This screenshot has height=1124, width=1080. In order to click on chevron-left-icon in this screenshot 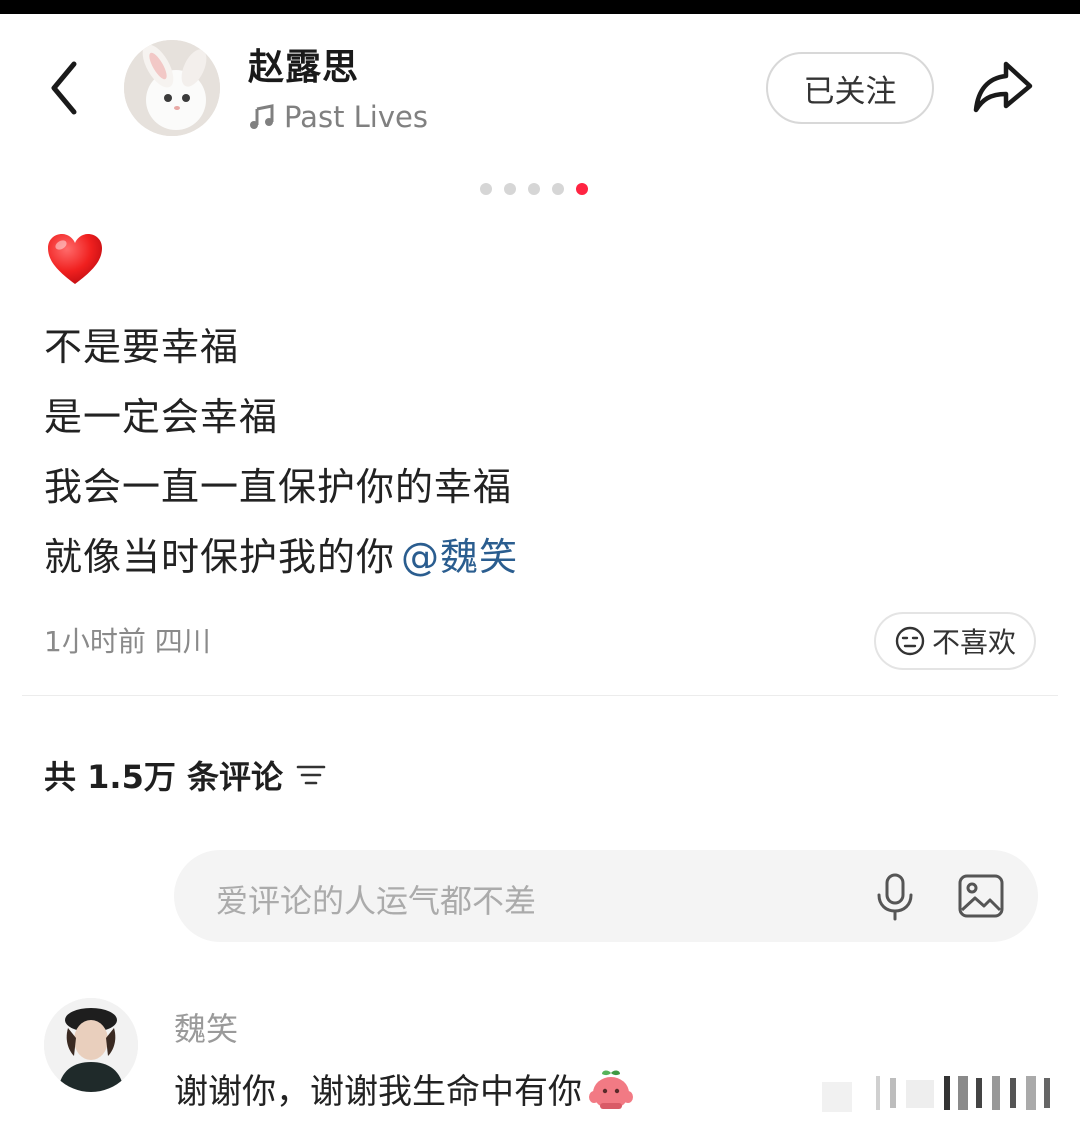, I will do `click(64, 88)`.